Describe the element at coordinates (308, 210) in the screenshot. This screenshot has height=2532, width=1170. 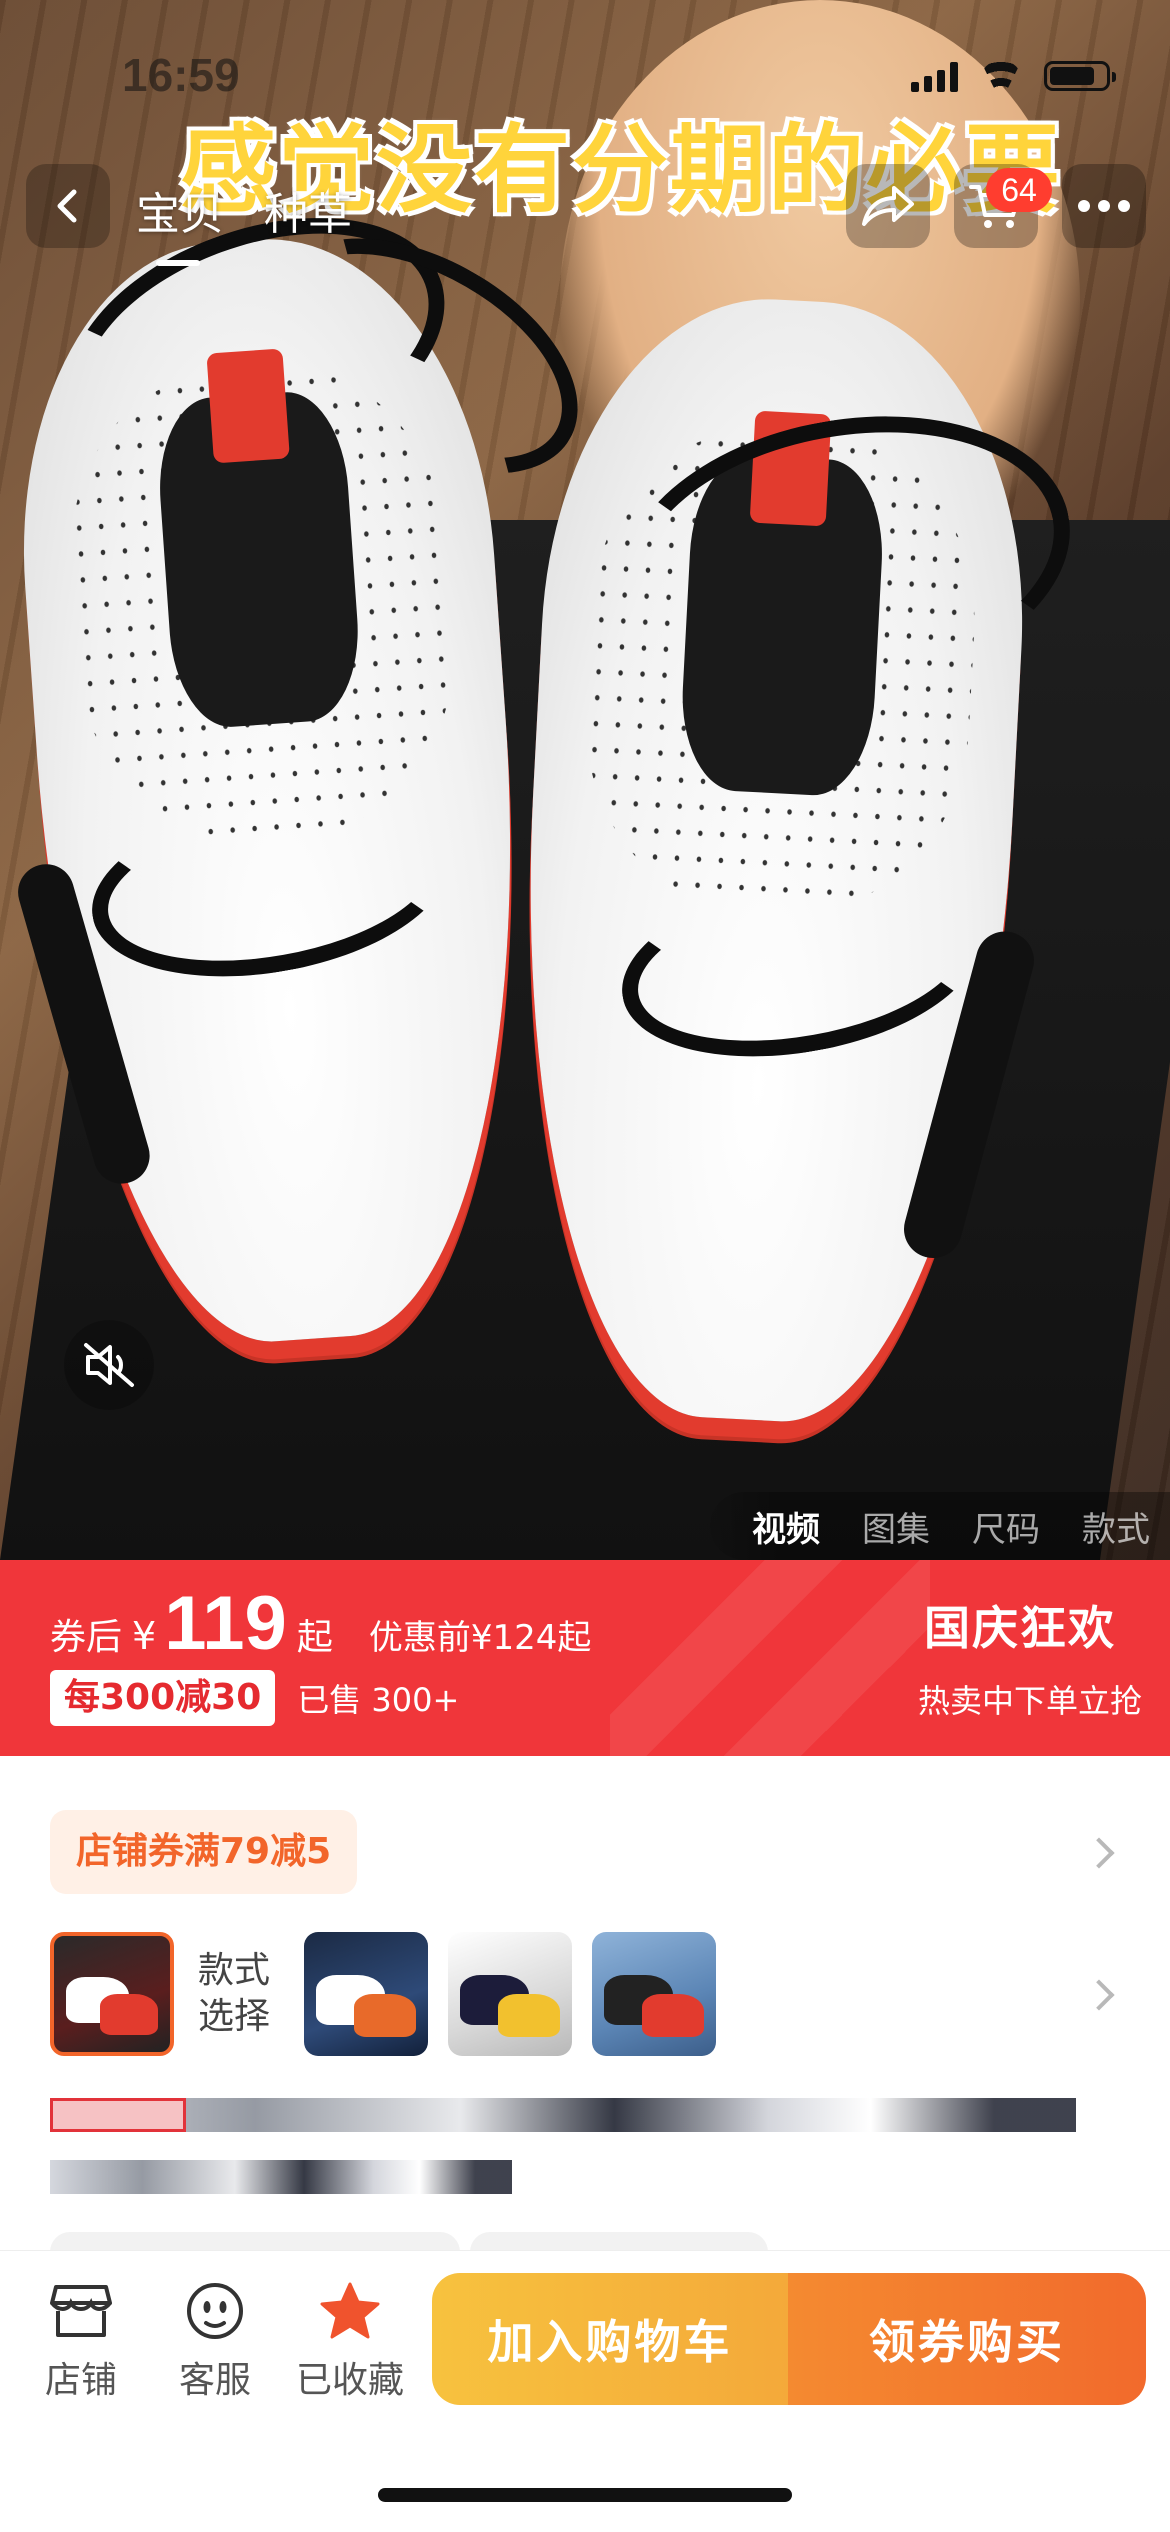
I see `tab-recommend: 种草` at that location.